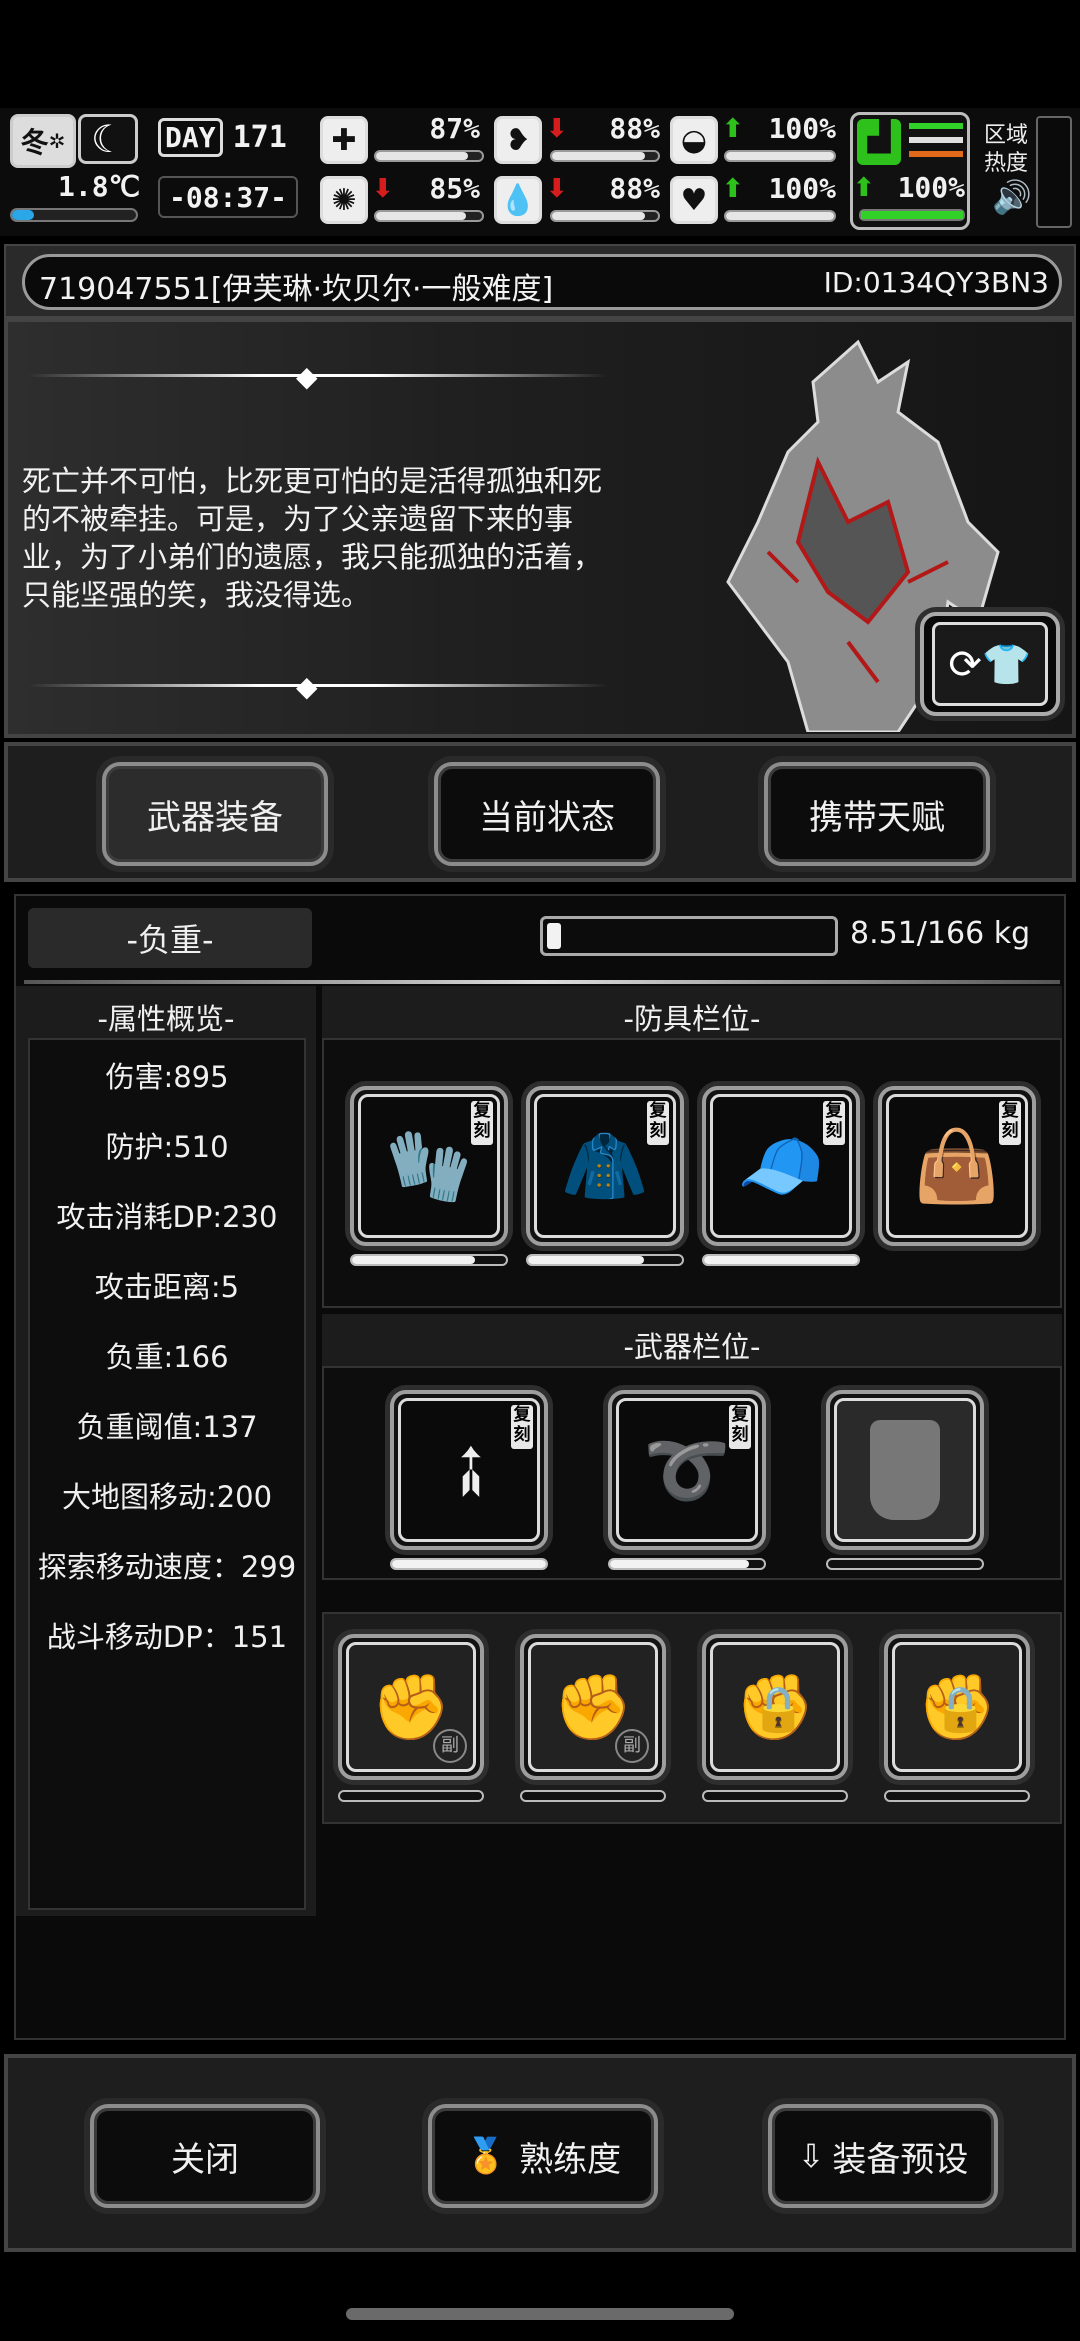  I want to click on armor-slot-gloves: 🧤 复刻, so click(429, 1166).